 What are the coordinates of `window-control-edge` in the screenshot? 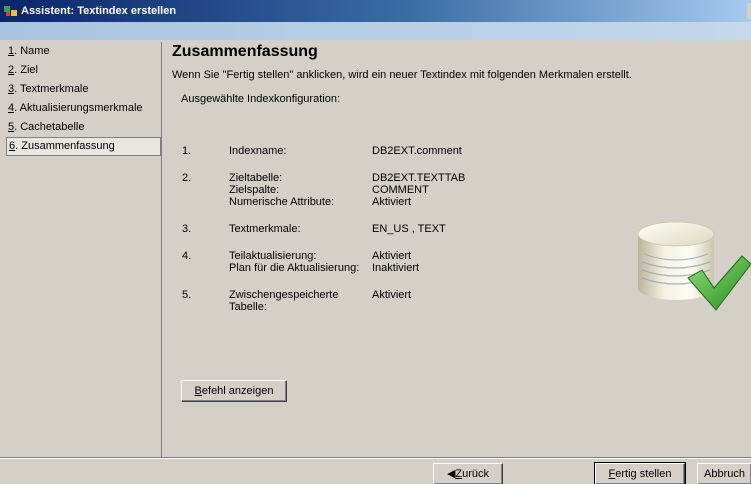 It's located at (749, 11).